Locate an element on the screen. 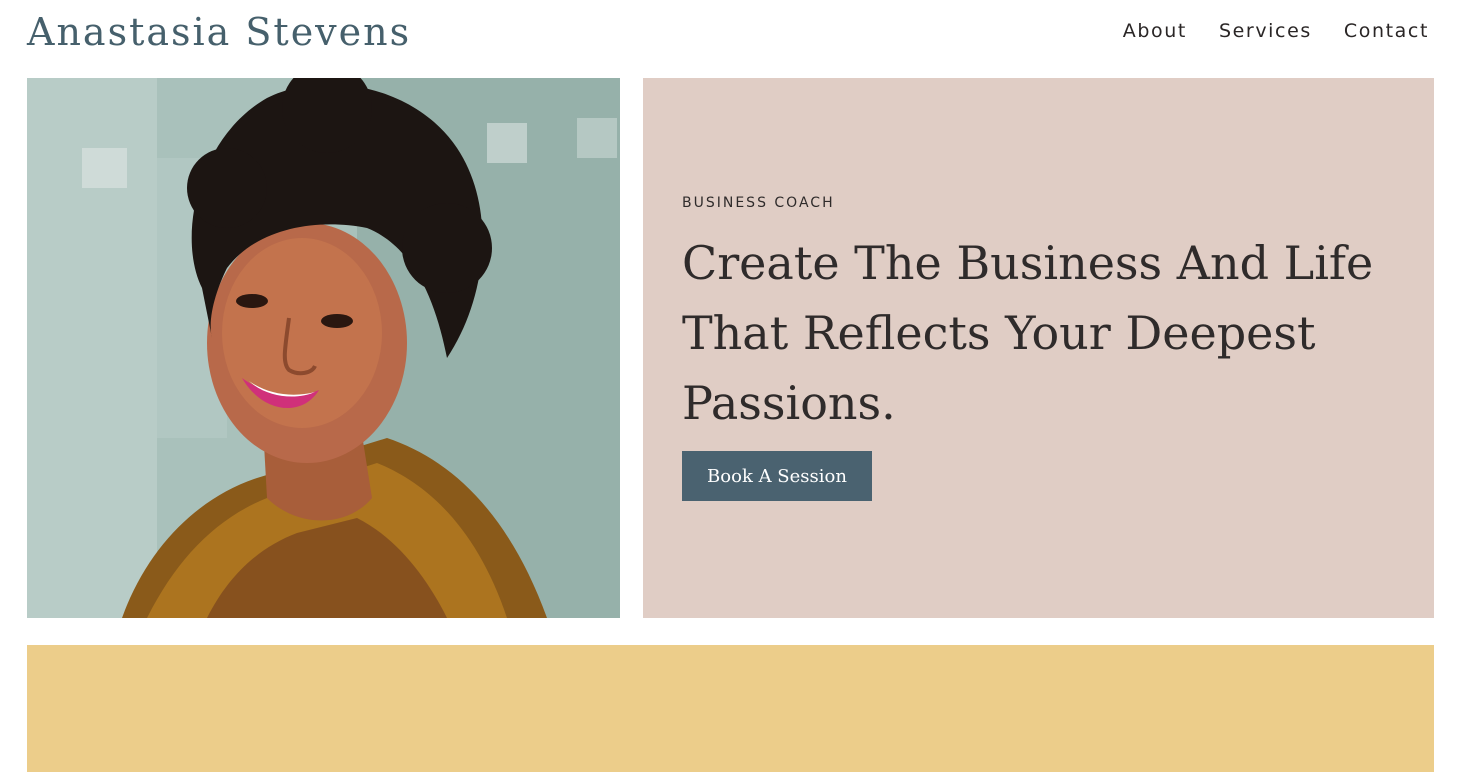 This screenshot has height=772, width=1461. main-nav: About Services Contact is located at coordinates (1276, 31).